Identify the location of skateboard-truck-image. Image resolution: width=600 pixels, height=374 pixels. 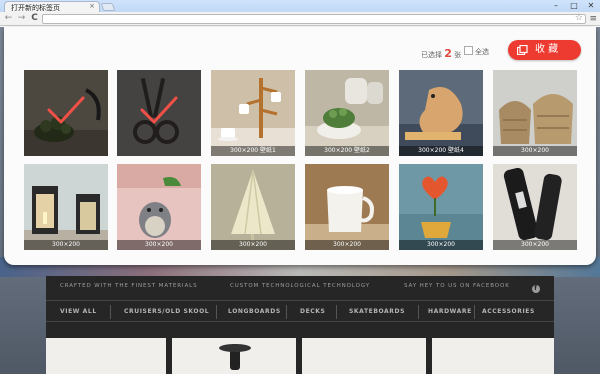
(235, 357).